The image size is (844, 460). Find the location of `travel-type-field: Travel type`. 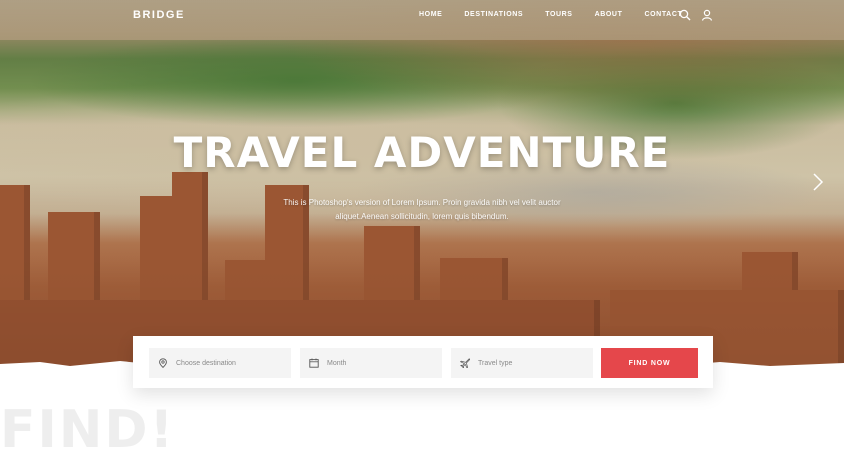

travel-type-field: Travel type is located at coordinates (522, 363).